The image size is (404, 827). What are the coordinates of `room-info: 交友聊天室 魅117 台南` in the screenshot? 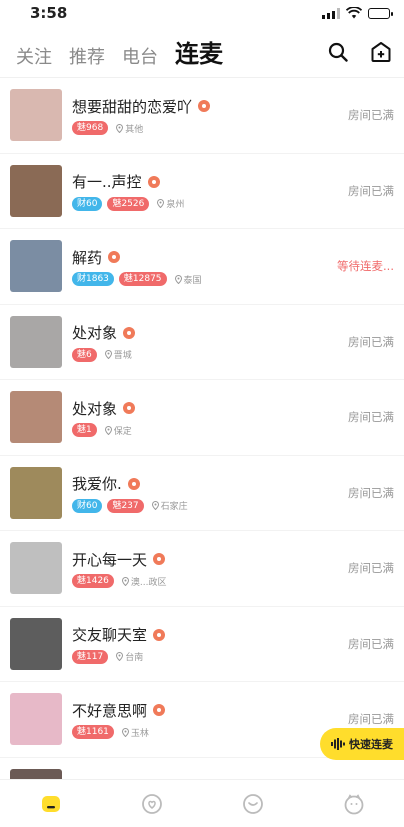 It's located at (210, 644).